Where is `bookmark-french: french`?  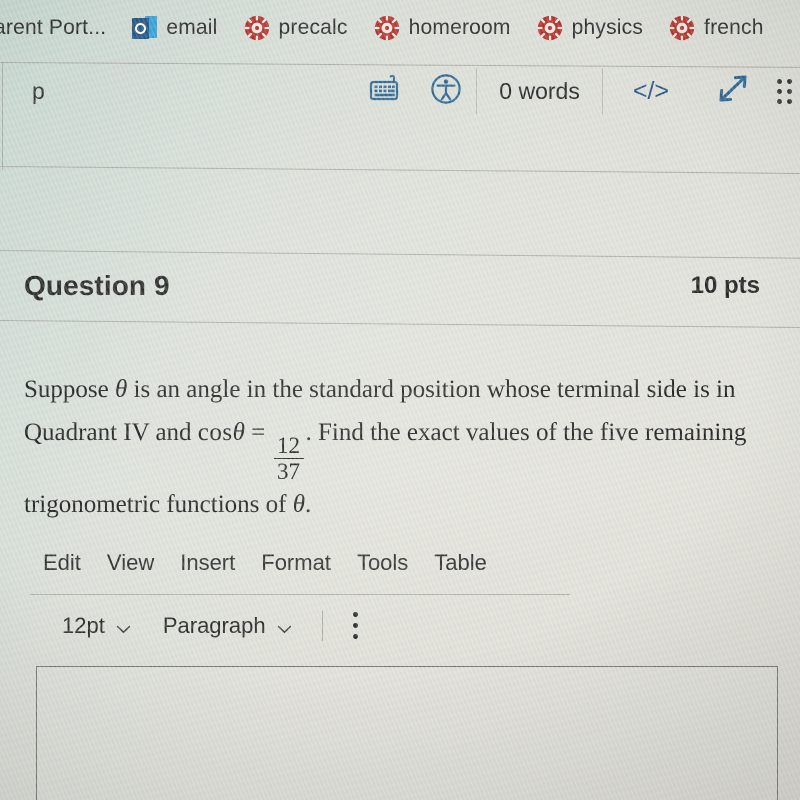
bookmark-french: french is located at coordinates (716, 28).